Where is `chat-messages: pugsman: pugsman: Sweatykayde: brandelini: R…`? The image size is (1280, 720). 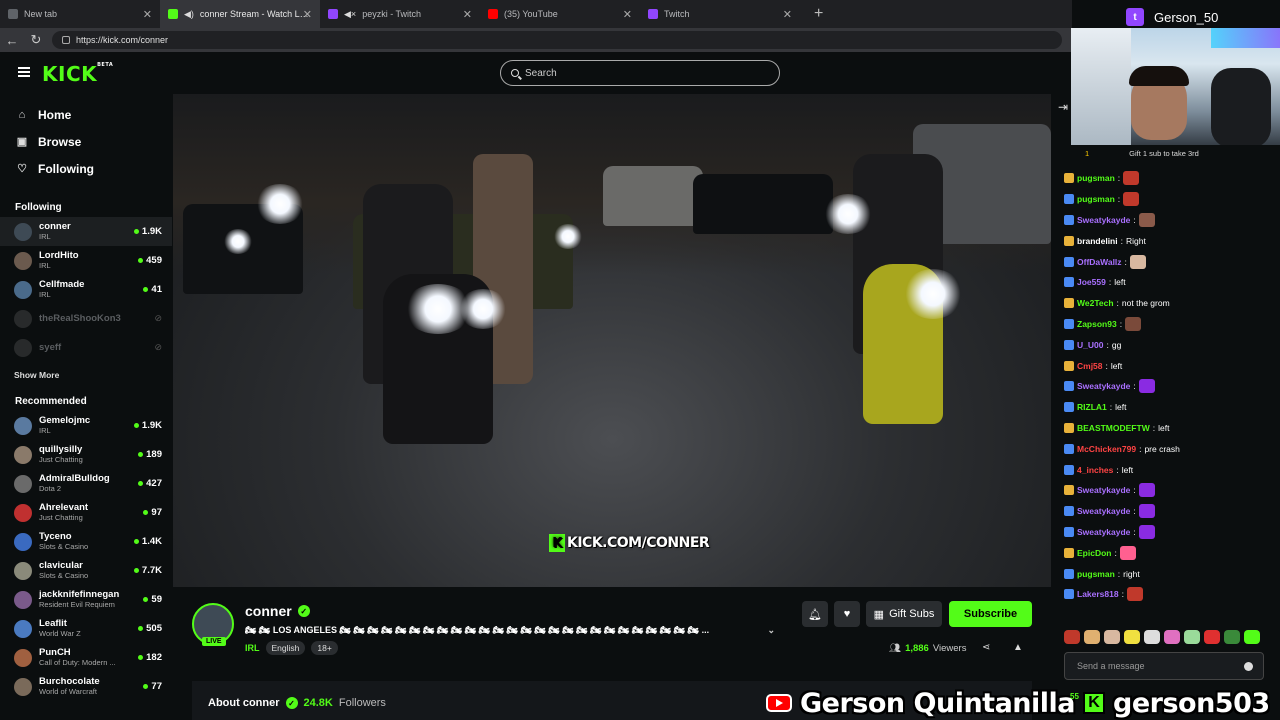 chat-messages: pugsman: pugsman: Sweatykayde: brandelini: R… is located at coordinates (1169, 386).